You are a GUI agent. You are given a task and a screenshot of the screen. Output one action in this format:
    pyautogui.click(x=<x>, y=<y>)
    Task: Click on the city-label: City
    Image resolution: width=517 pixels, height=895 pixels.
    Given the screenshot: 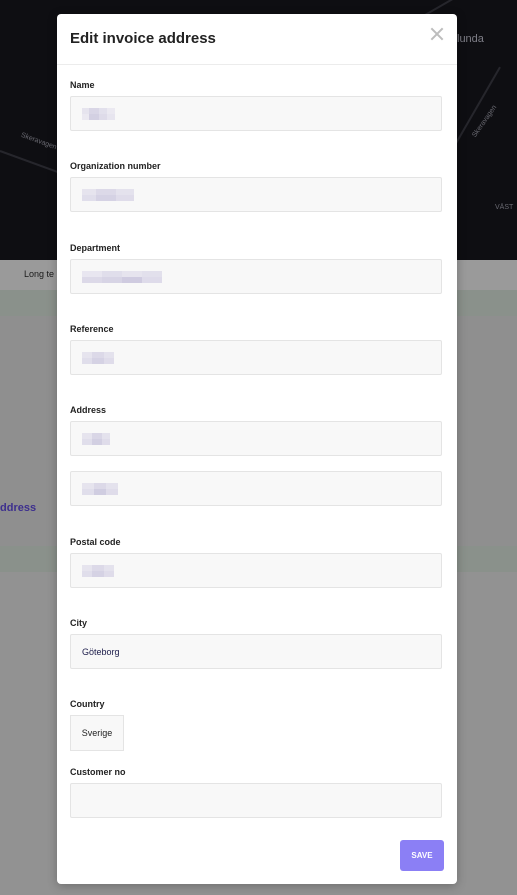 What is the action you would take?
    pyautogui.click(x=79, y=623)
    